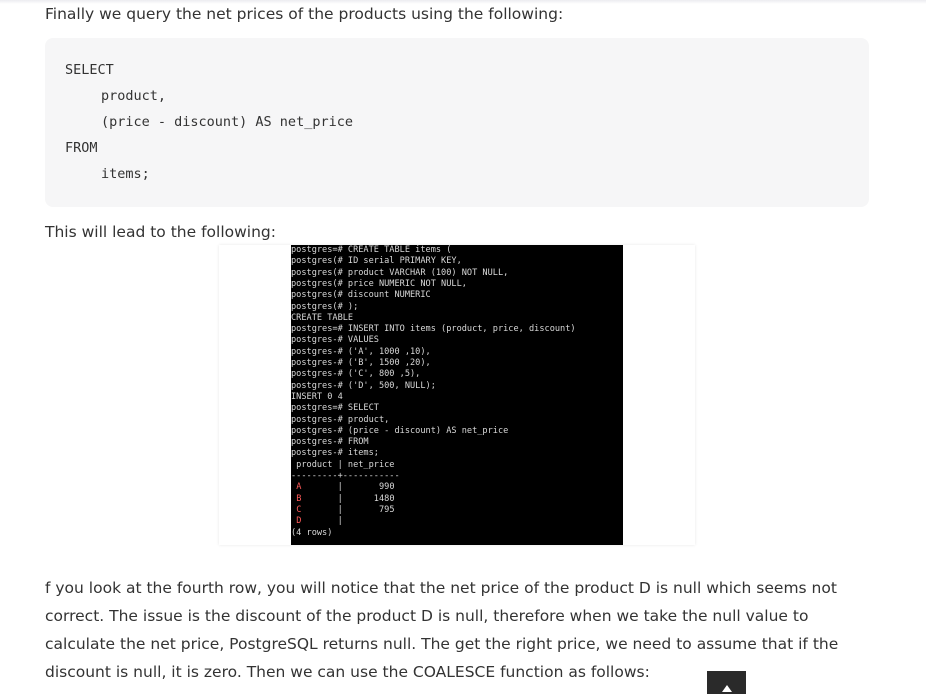 Image resolution: width=926 pixels, height=694 pixels. I want to click on terminal-line: INSERT 0 4, so click(317, 396).